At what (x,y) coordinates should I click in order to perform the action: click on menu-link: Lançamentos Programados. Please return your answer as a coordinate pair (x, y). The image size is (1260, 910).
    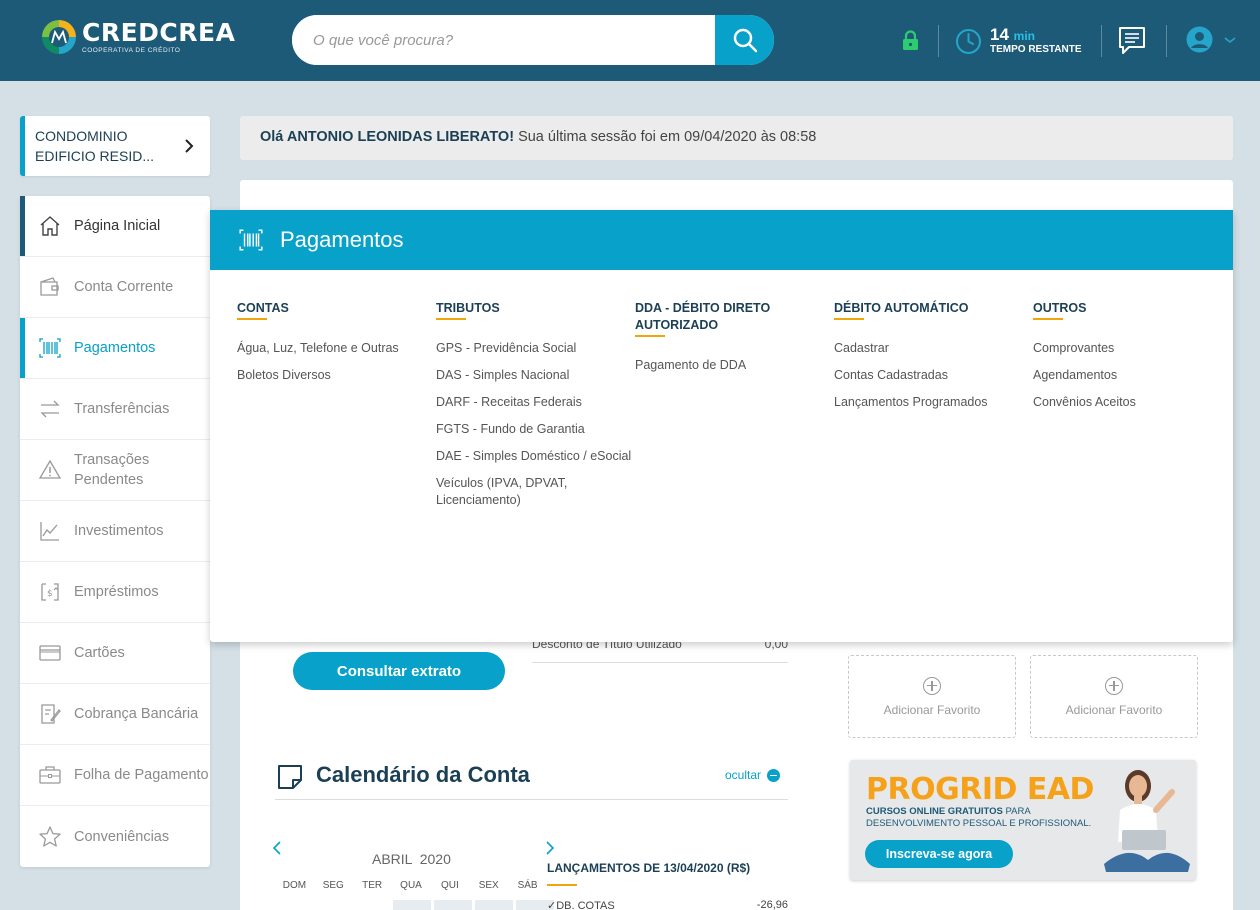
    Looking at the image, I should click on (934, 402).